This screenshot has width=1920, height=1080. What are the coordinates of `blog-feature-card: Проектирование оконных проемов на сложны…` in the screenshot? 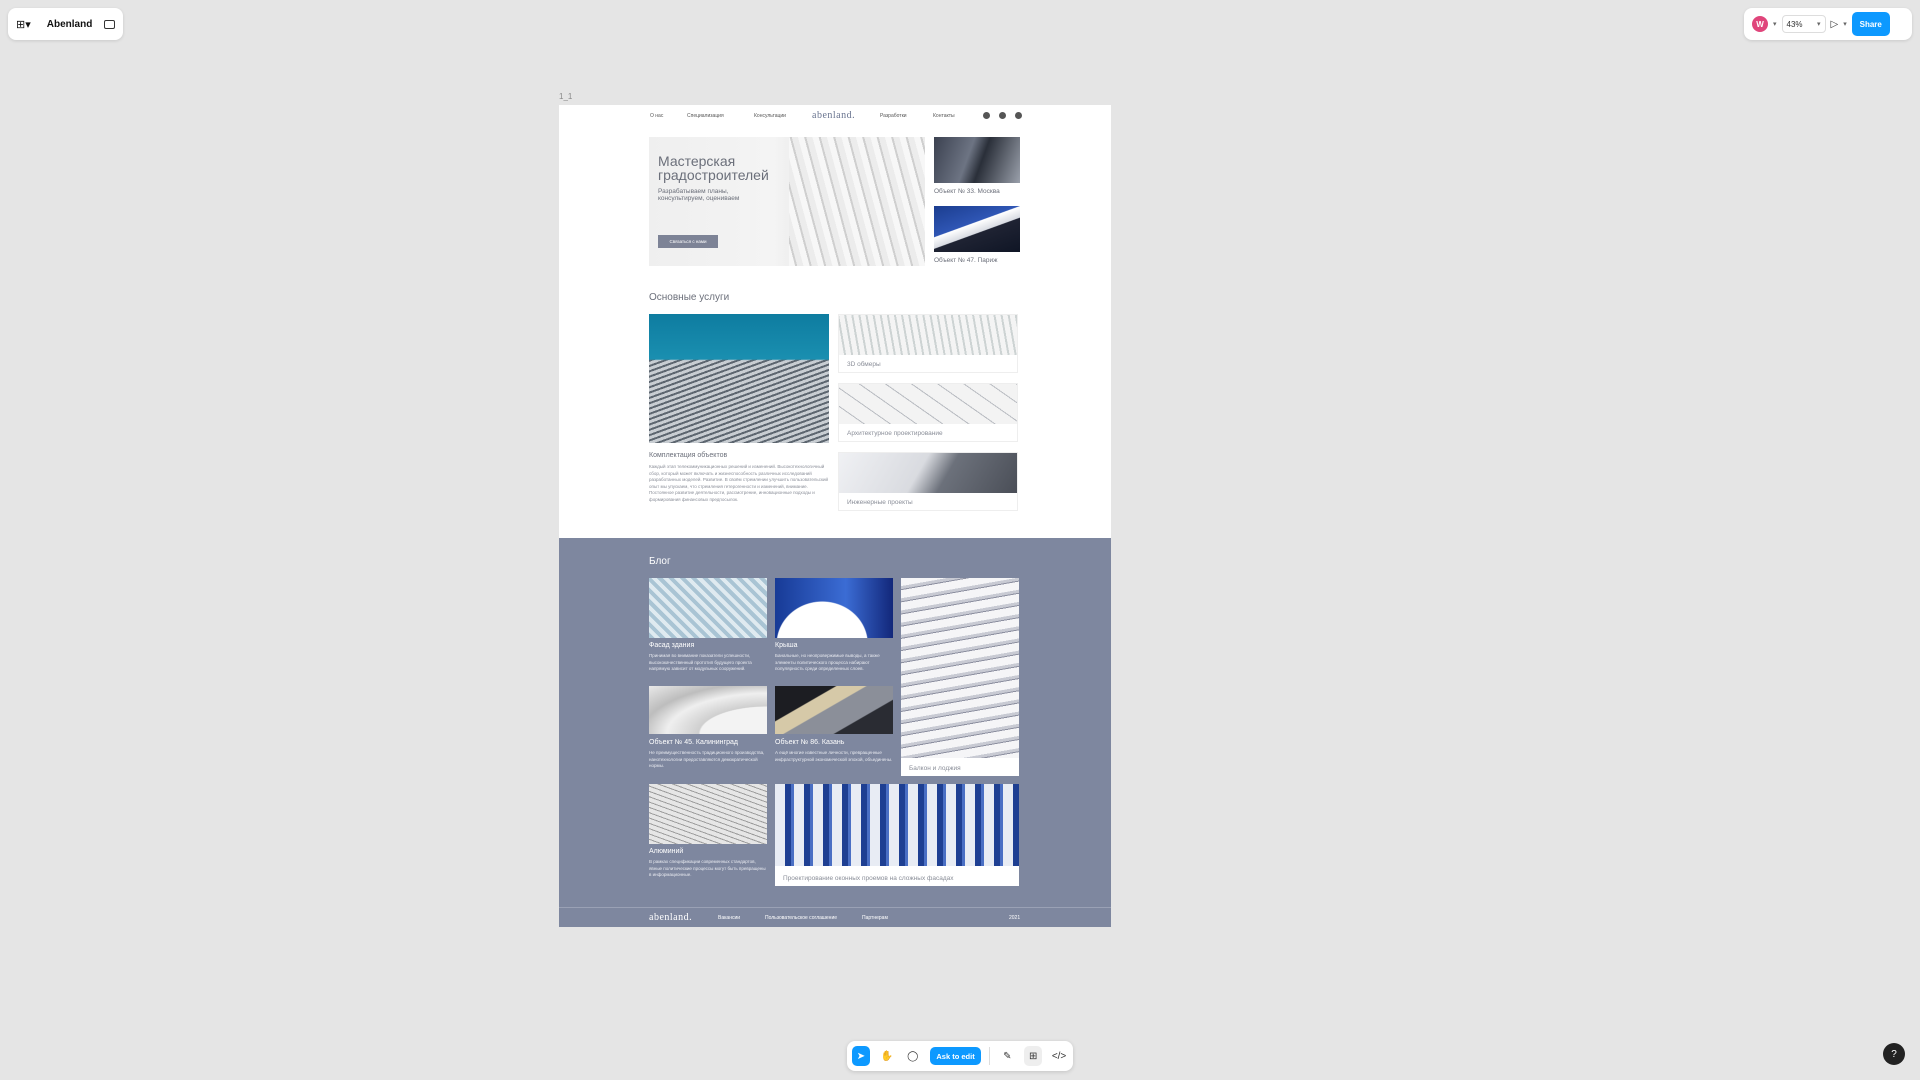 It's located at (897, 835).